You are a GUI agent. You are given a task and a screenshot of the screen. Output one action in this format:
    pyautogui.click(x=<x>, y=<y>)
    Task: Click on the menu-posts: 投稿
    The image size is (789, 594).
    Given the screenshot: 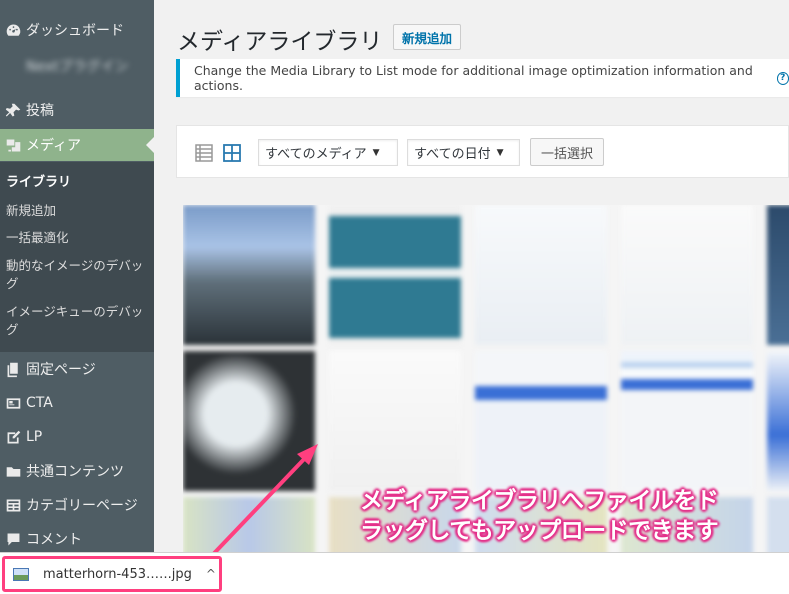 What is the action you would take?
    pyautogui.click(x=77, y=110)
    